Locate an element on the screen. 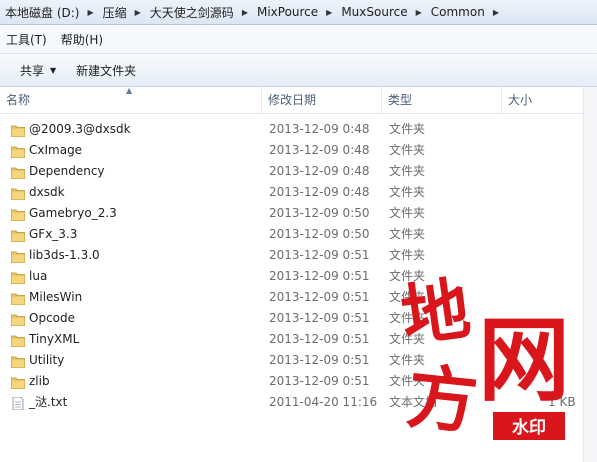  file-name: lua is located at coordinates (38, 276).